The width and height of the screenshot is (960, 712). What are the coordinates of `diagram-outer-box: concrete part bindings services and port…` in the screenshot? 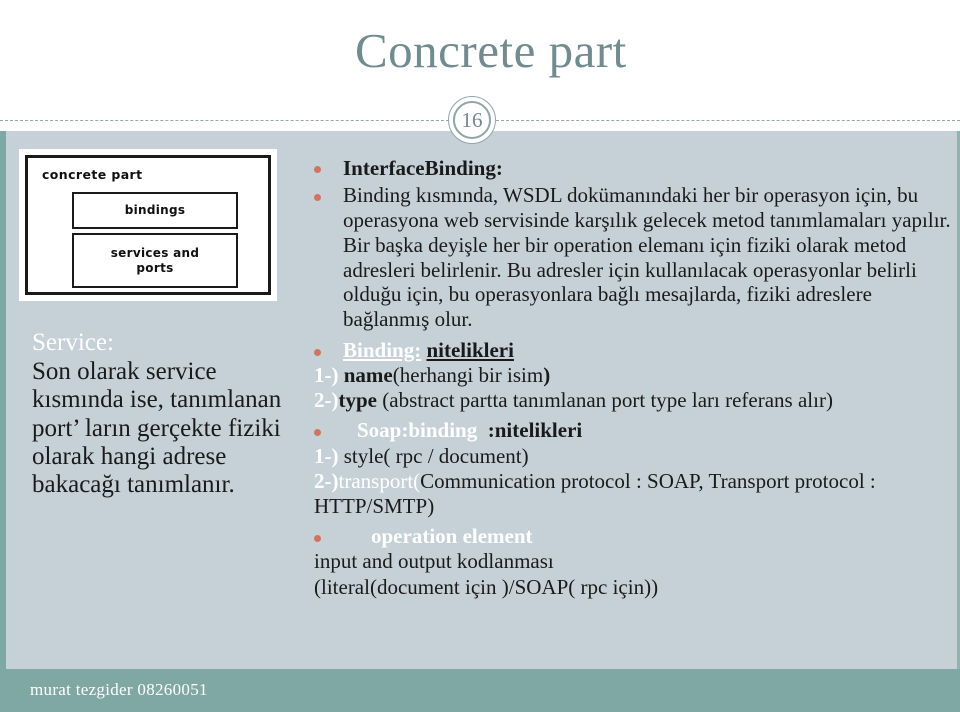 It's located at (148, 225).